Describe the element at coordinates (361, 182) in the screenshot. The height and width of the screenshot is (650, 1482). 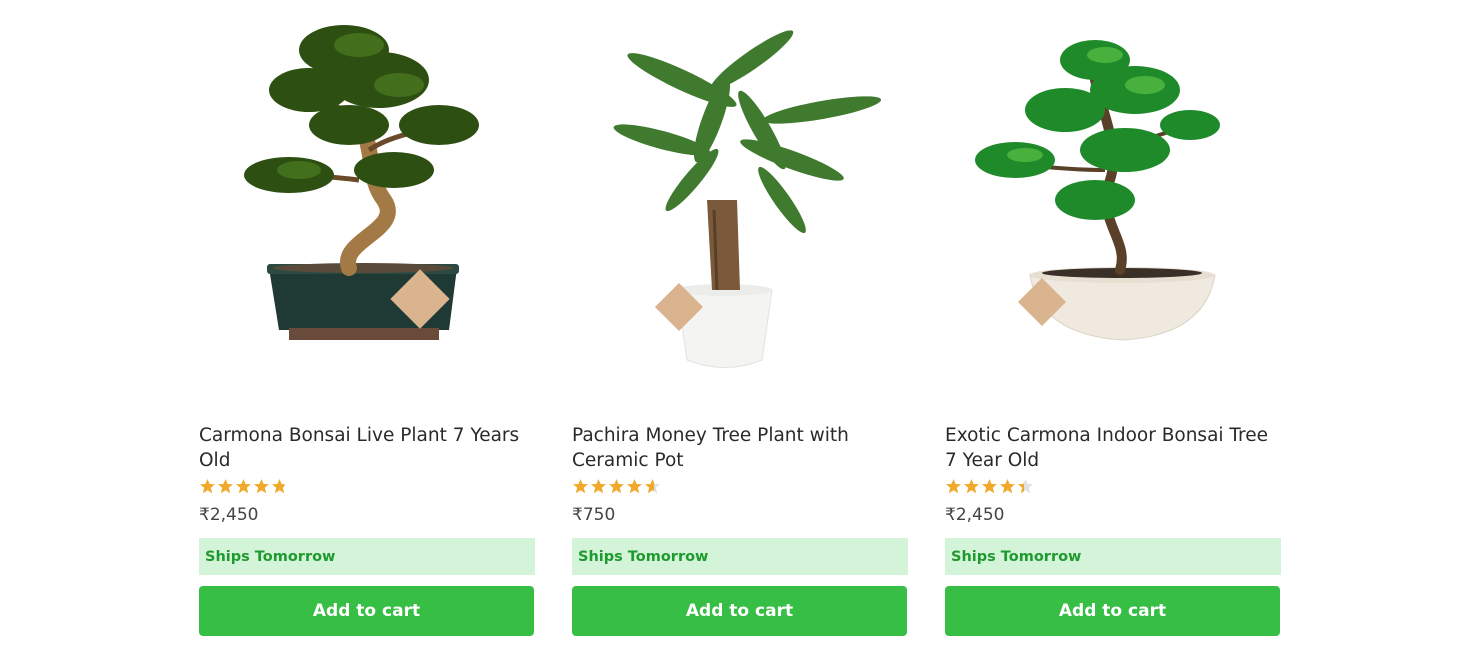
I see `carmona-bonsai-image` at that location.